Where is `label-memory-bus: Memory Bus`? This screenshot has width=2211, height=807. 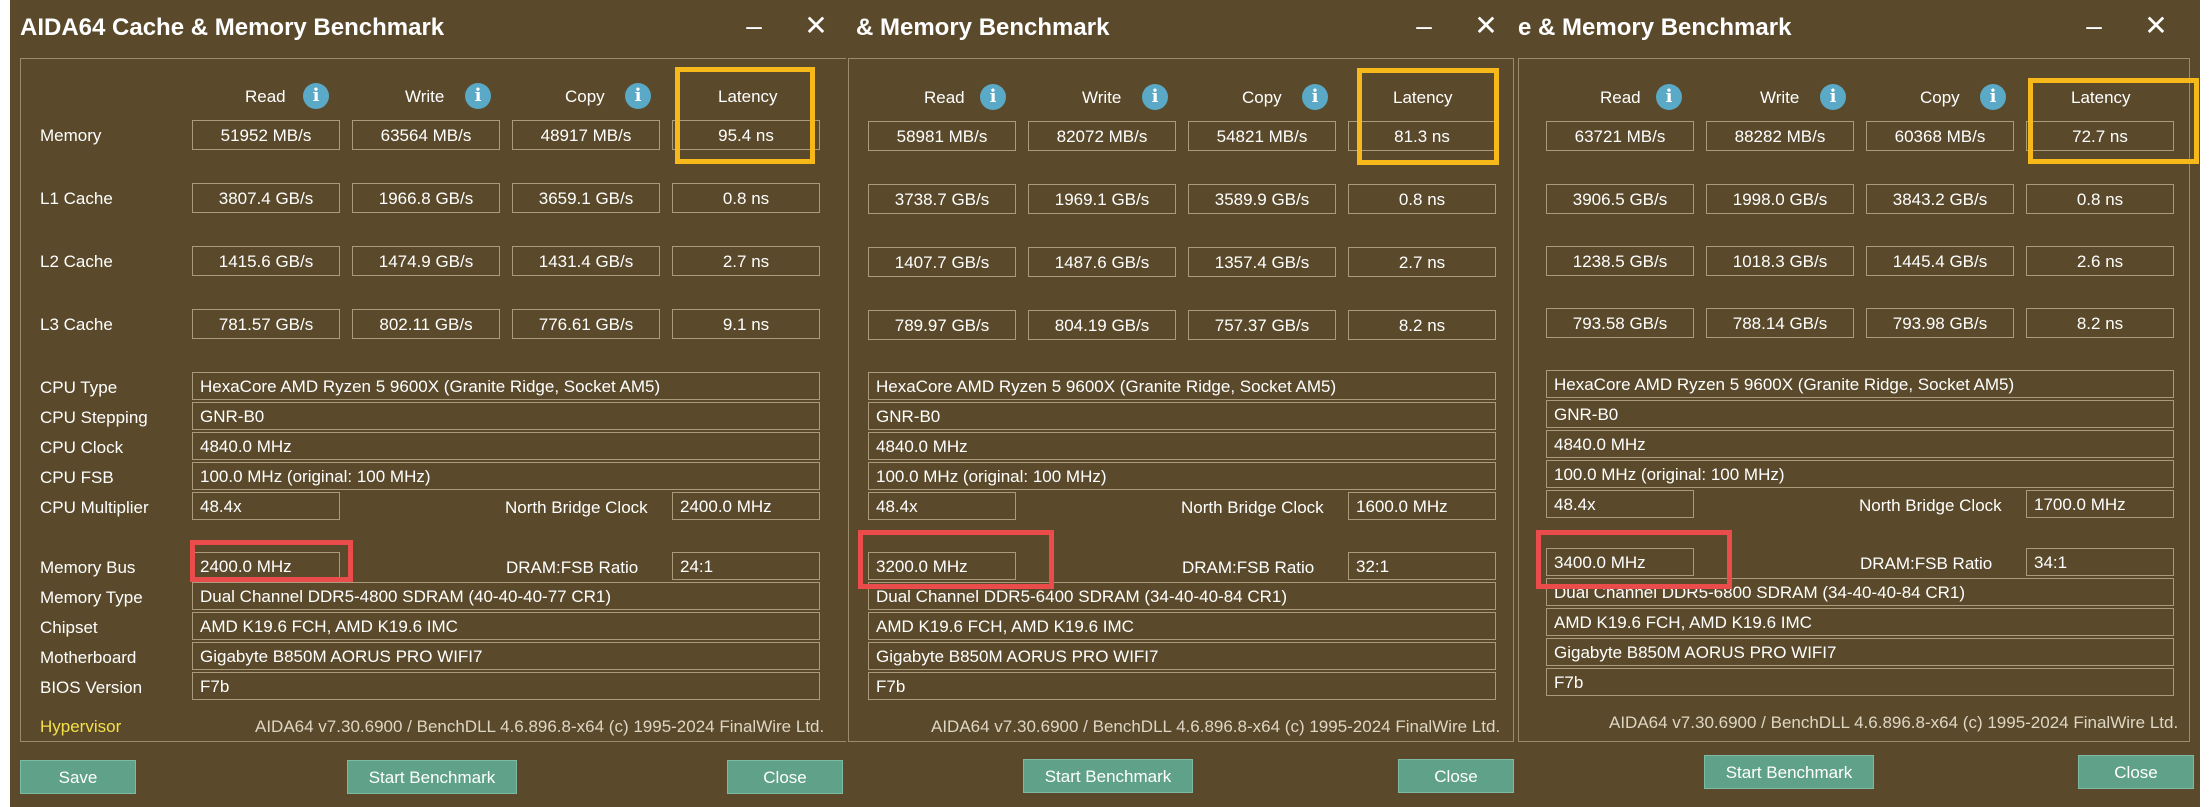
label-memory-bus: Memory Bus is located at coordinates (88, 567).